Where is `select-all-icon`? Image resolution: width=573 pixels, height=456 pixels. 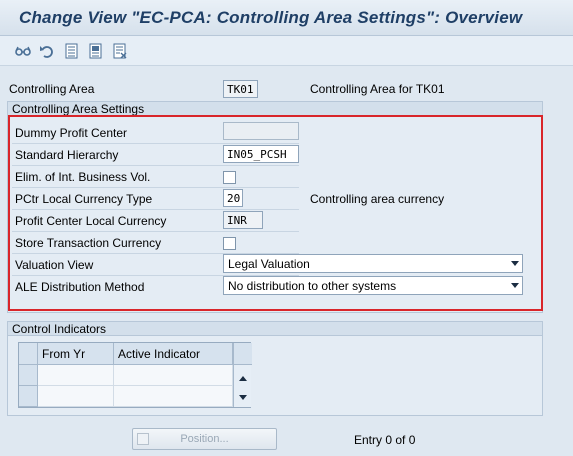 select-all-icon is located at coordinates (72, 51).